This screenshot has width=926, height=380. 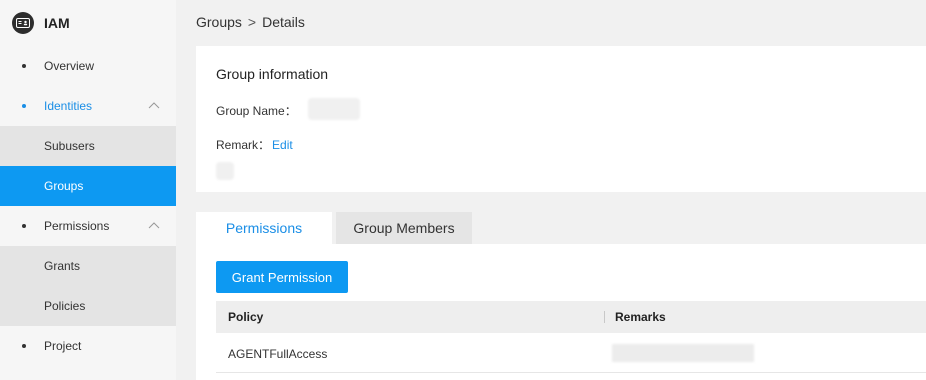 I want to click on remarks-cell-redacted, so click(x=683, y=353).